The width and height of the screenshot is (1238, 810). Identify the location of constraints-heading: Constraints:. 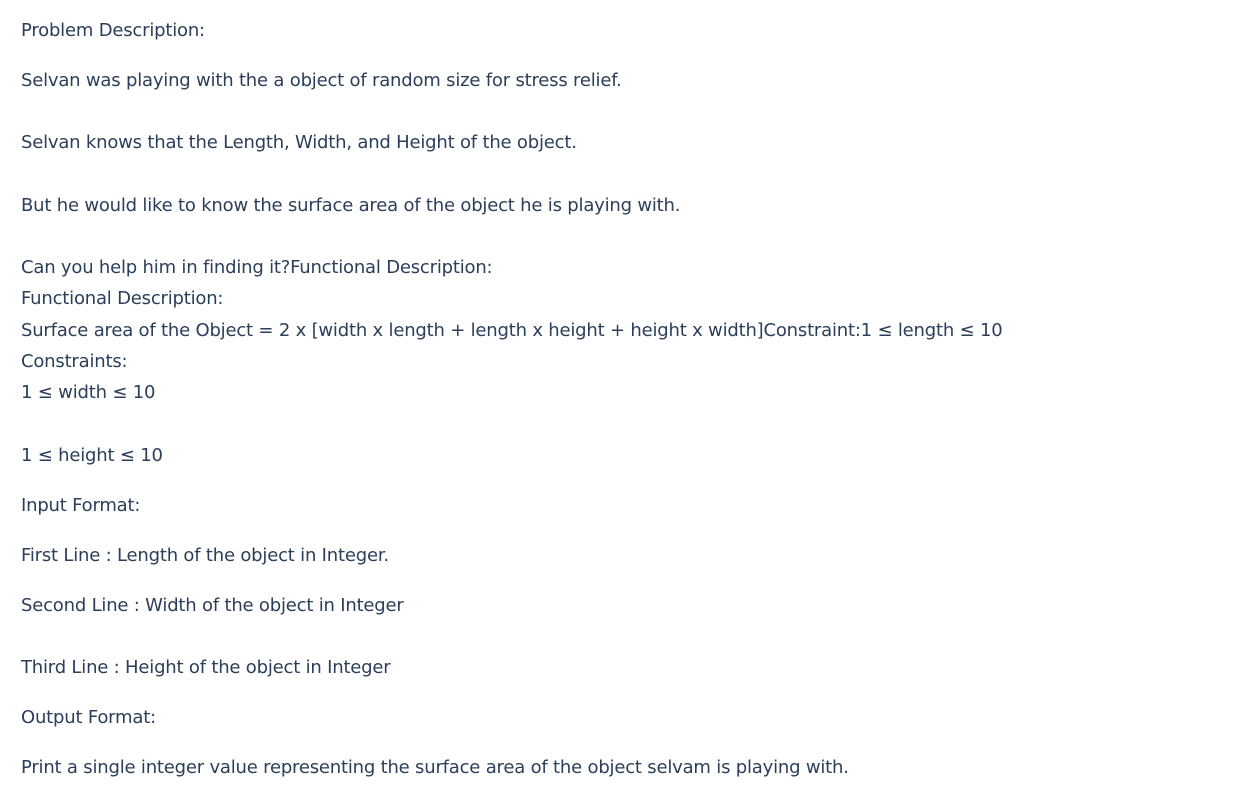
(74, 361).